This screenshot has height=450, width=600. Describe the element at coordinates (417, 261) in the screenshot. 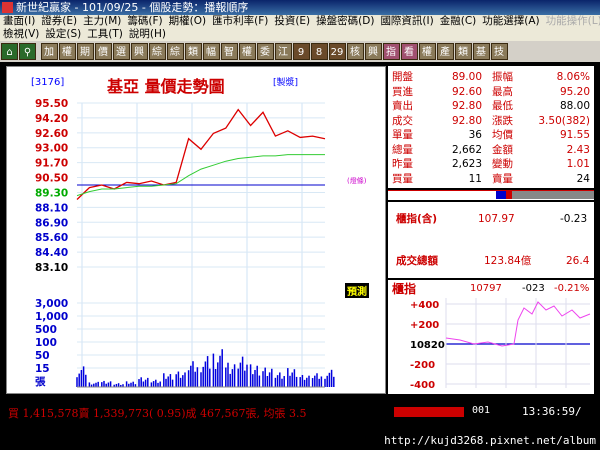

I see `total-amount-label: 成交總額` at that location.